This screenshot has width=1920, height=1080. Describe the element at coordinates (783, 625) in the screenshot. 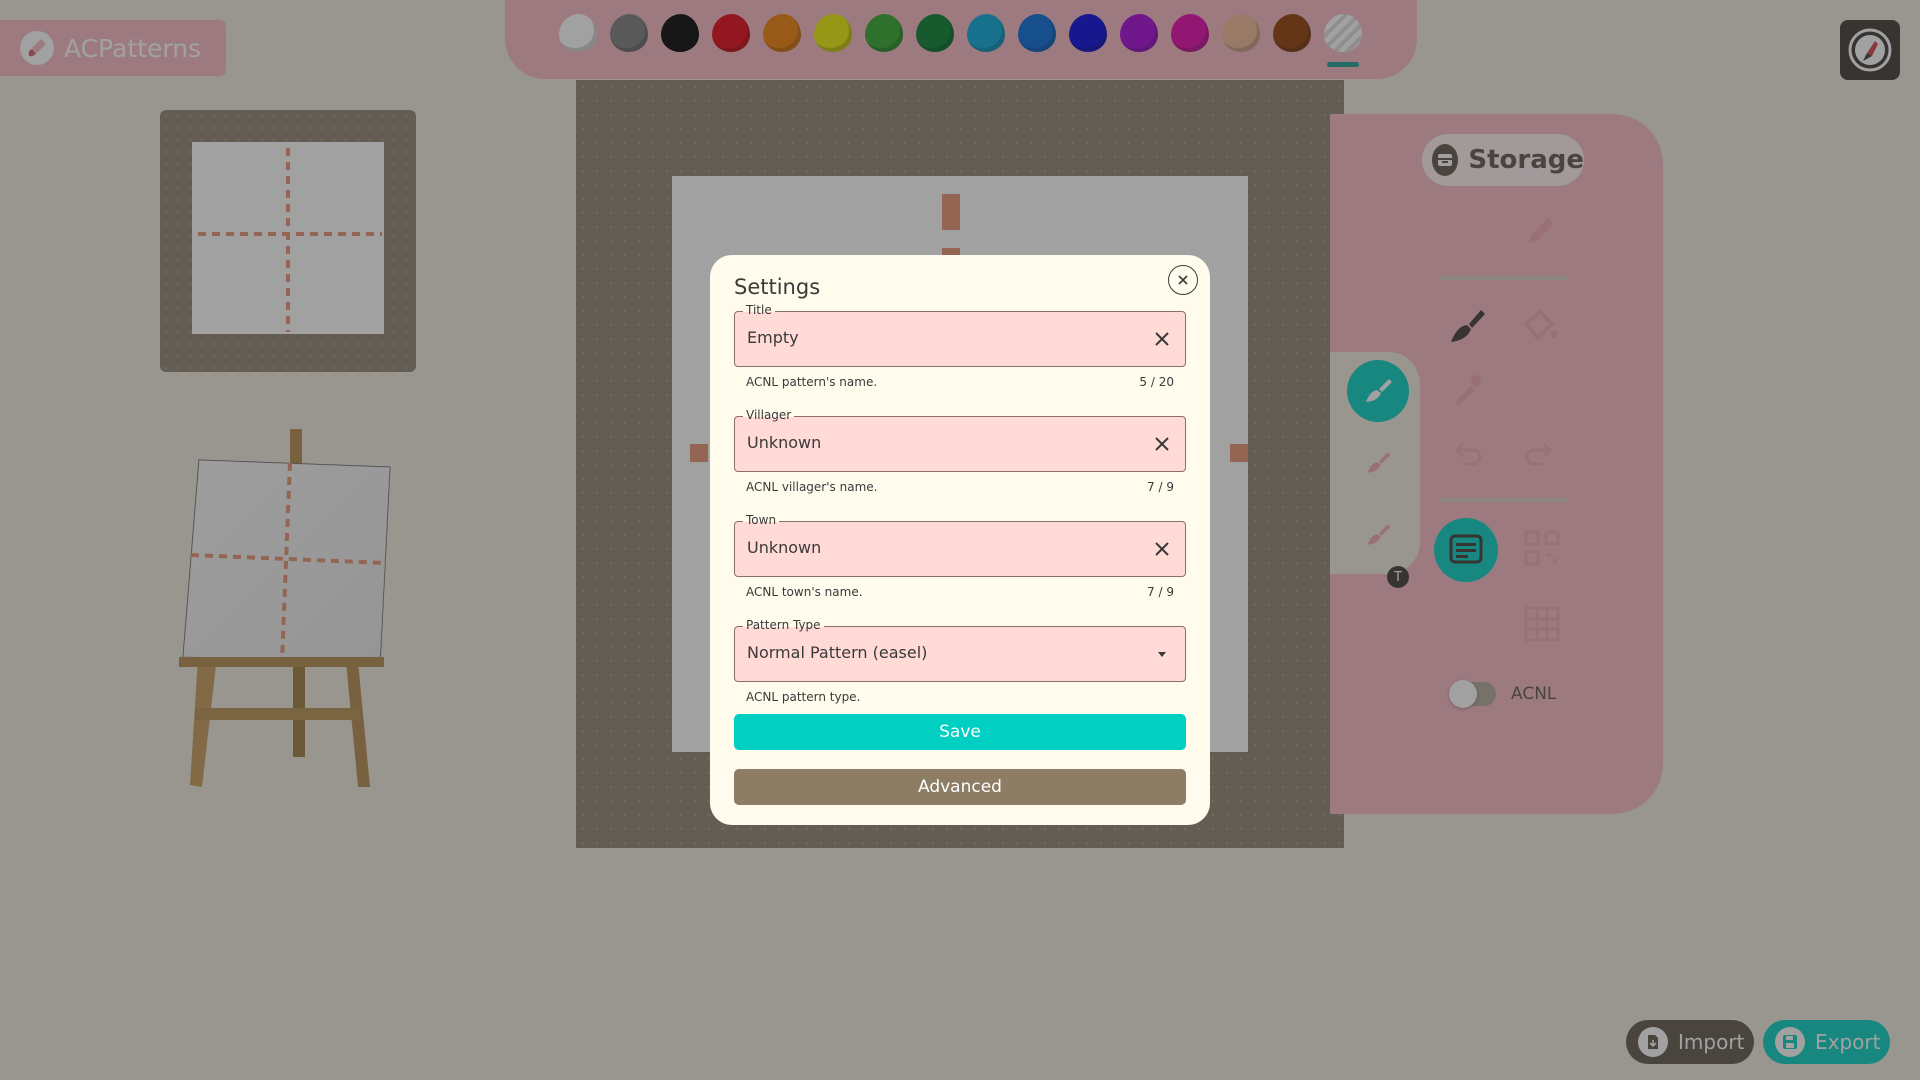

I see `pattern-type-legend: Pattern Type` at that location.